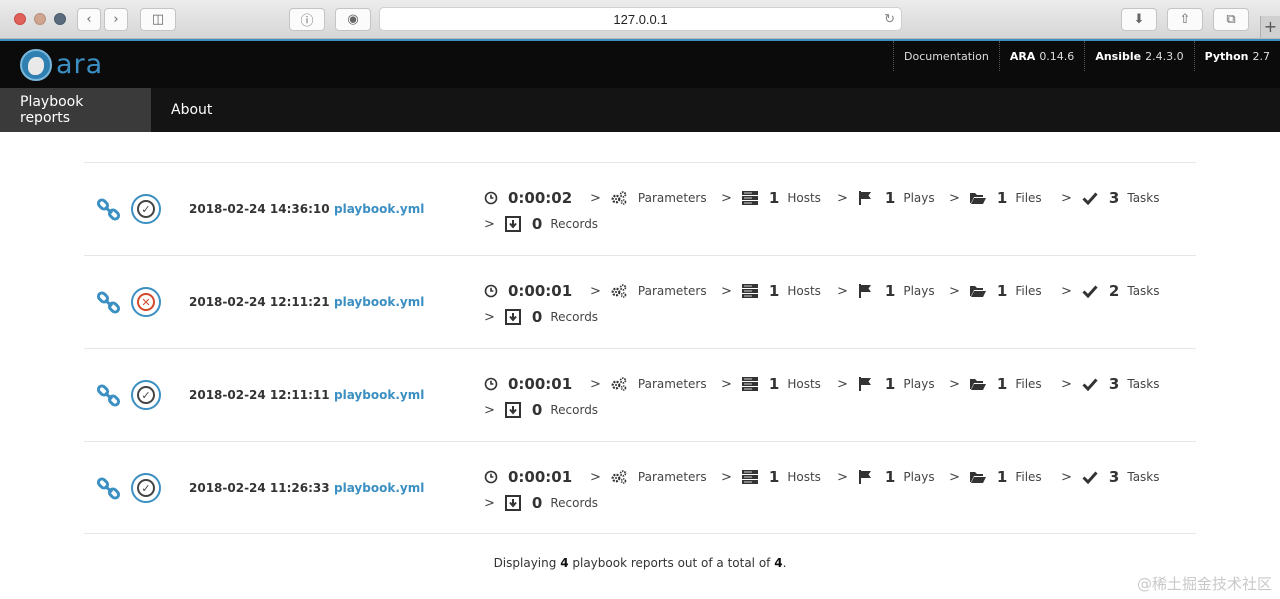  What do you see at coordinates (158, 19) in the screenshot?
I see `sidebar-button: ◫` at bounding box center [158, 19].